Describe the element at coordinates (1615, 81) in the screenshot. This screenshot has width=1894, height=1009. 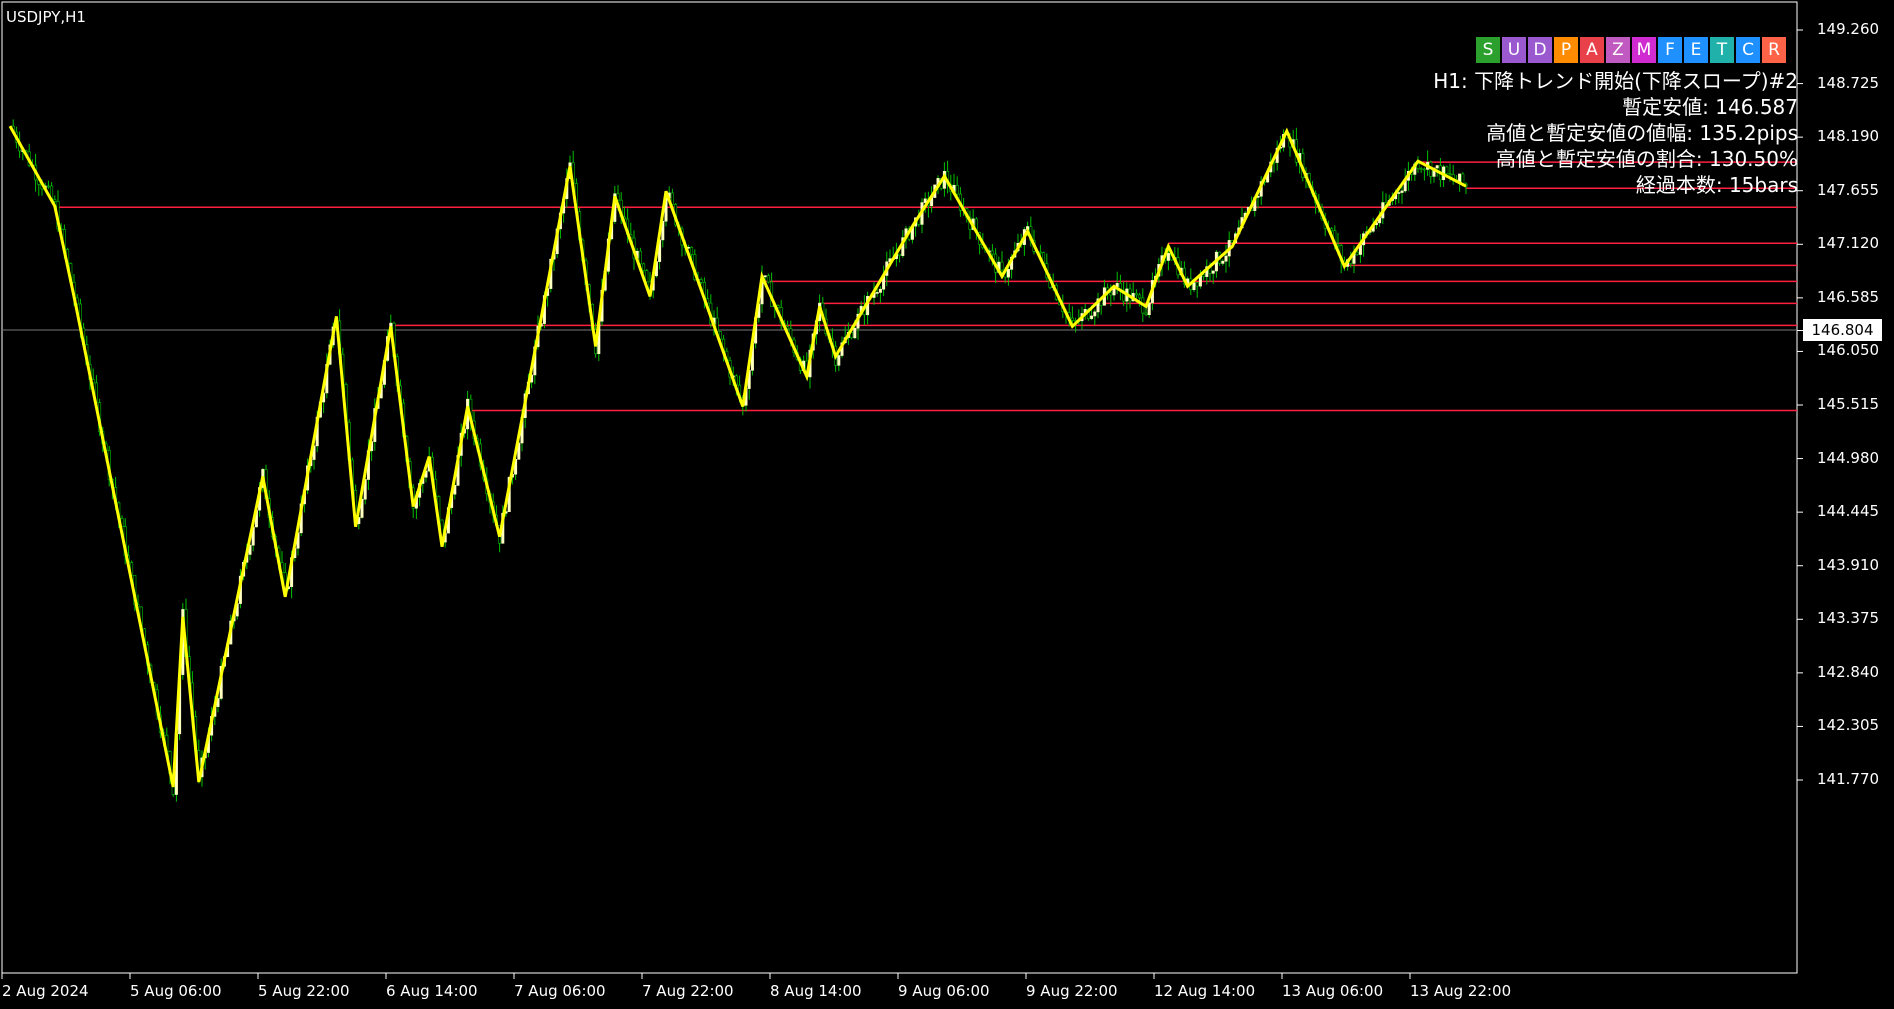
I see `info-trend-status: H1: 下降トレンド開始(下降スロープ)#2` at that location.